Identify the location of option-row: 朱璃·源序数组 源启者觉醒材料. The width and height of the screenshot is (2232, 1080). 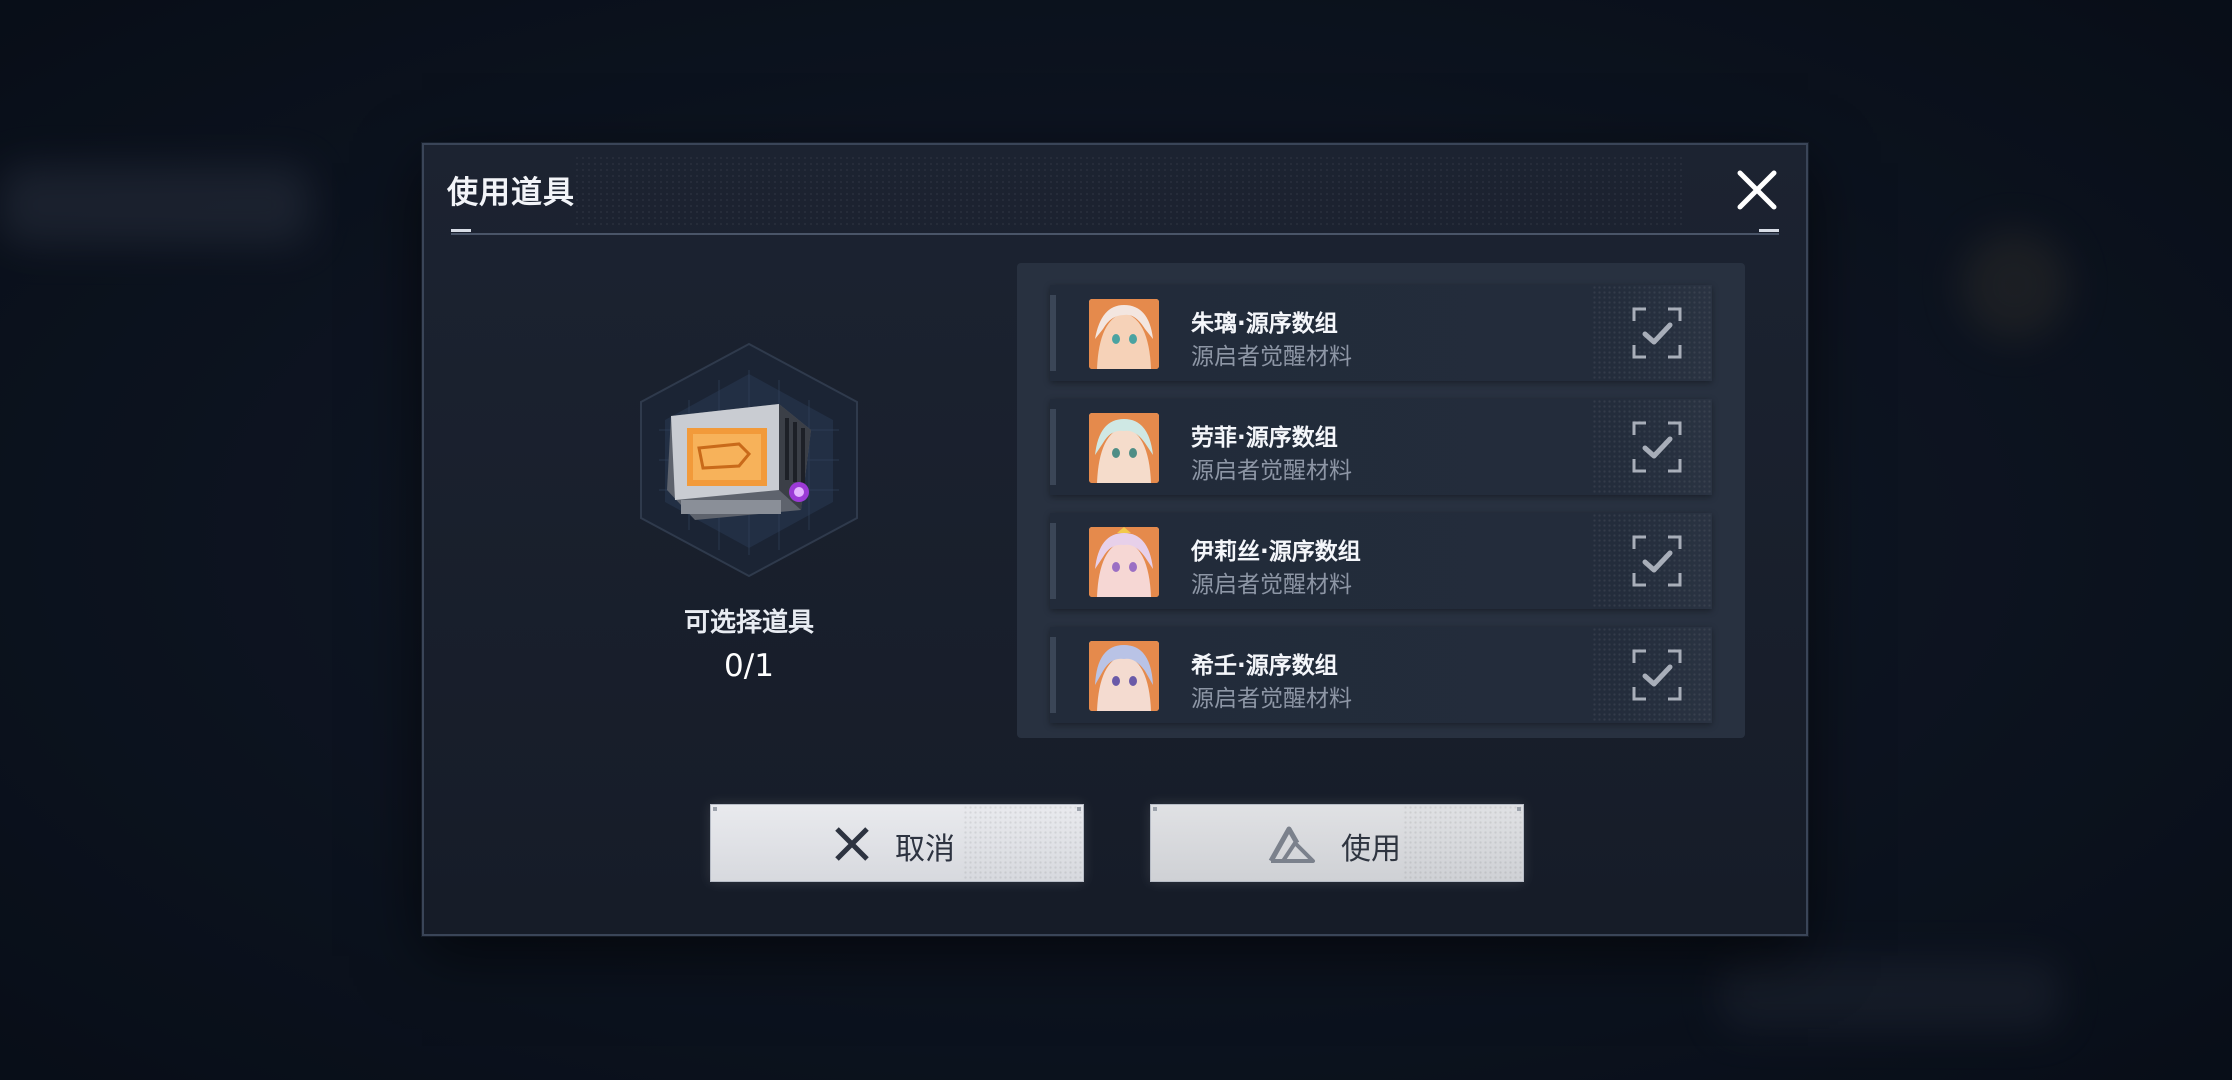
(1381, 333).